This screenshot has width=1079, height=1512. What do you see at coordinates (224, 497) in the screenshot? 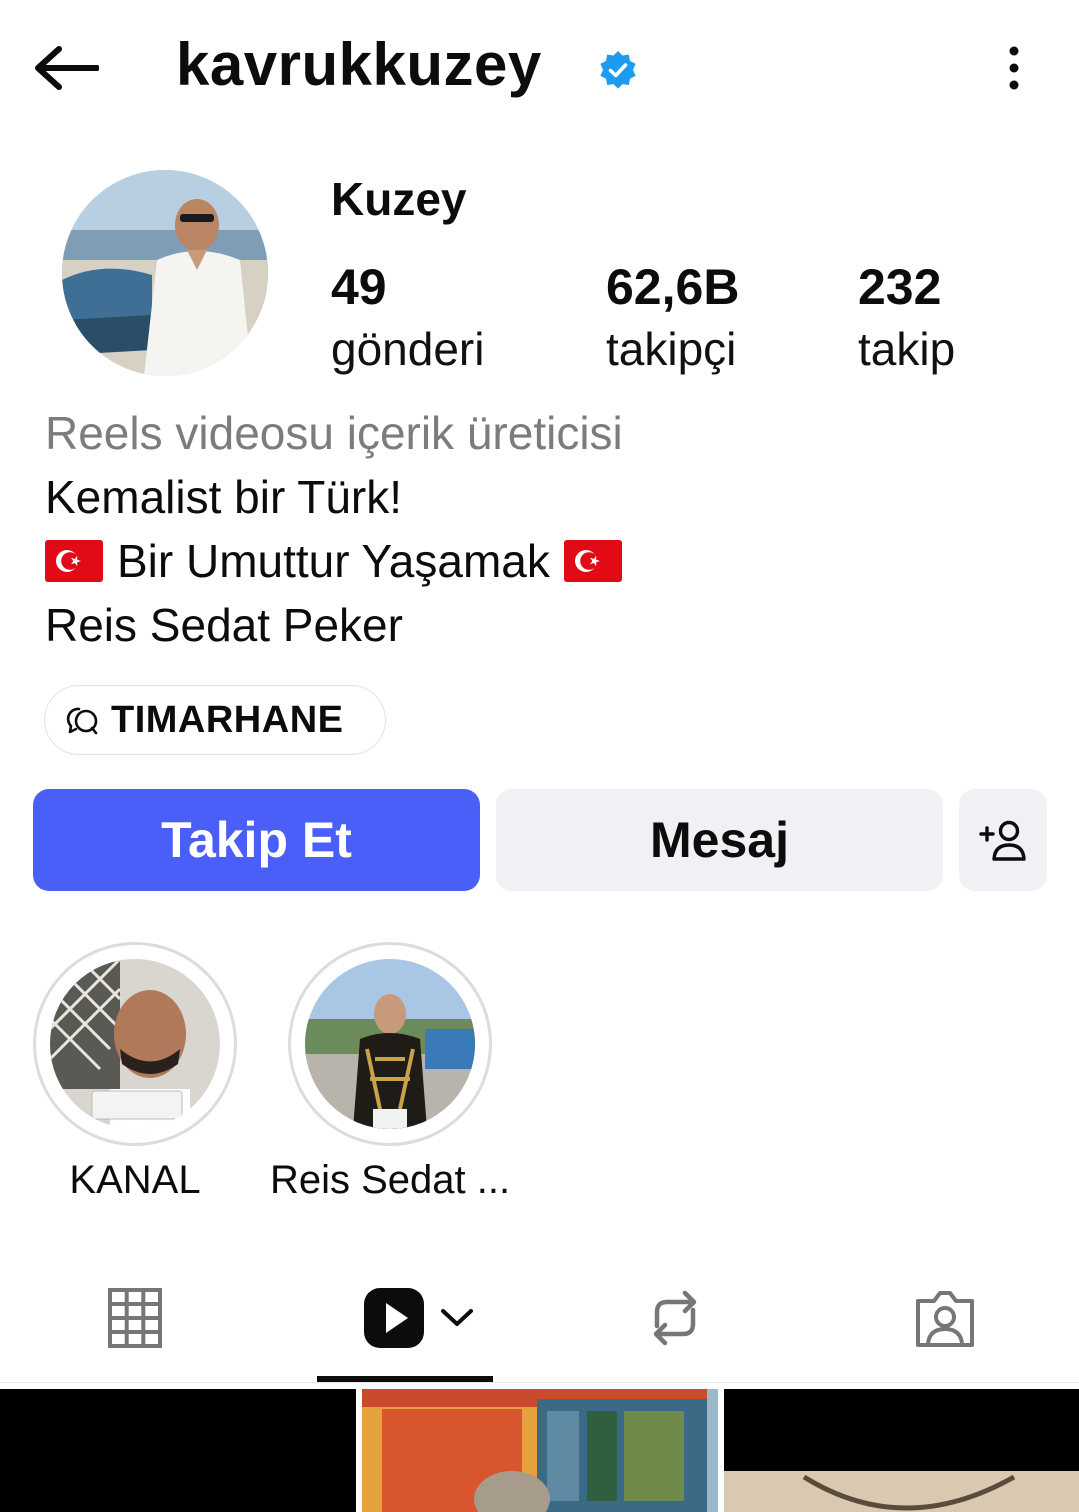
I see `bio-line: Kemalist bir Türk!` at bounding box center [224, 497].